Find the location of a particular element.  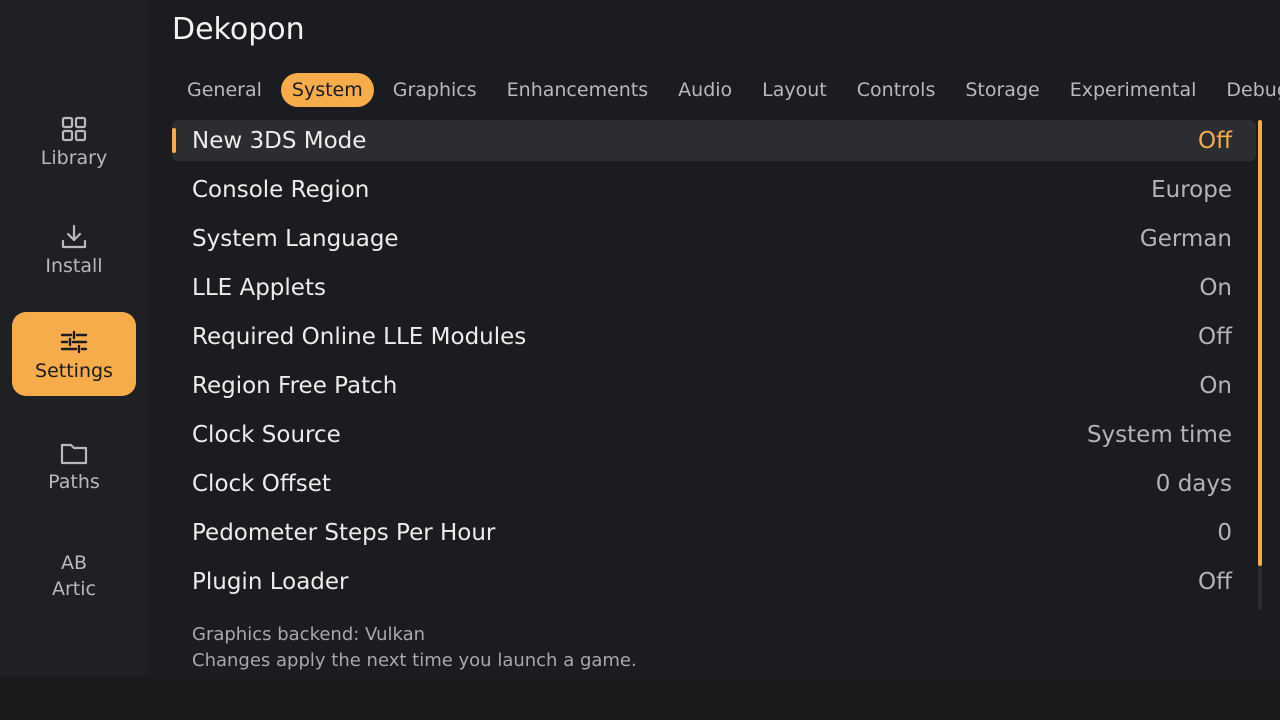

setting-row-required-online-lle-modules: Required Online LLE Modules Off is located at coordinates (714, 336).